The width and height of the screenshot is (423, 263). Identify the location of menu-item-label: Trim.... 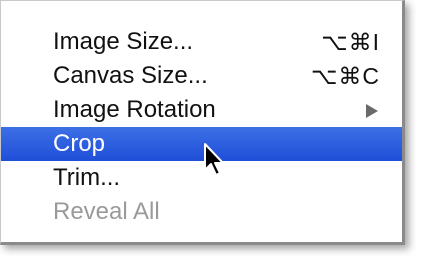
(87, 177).